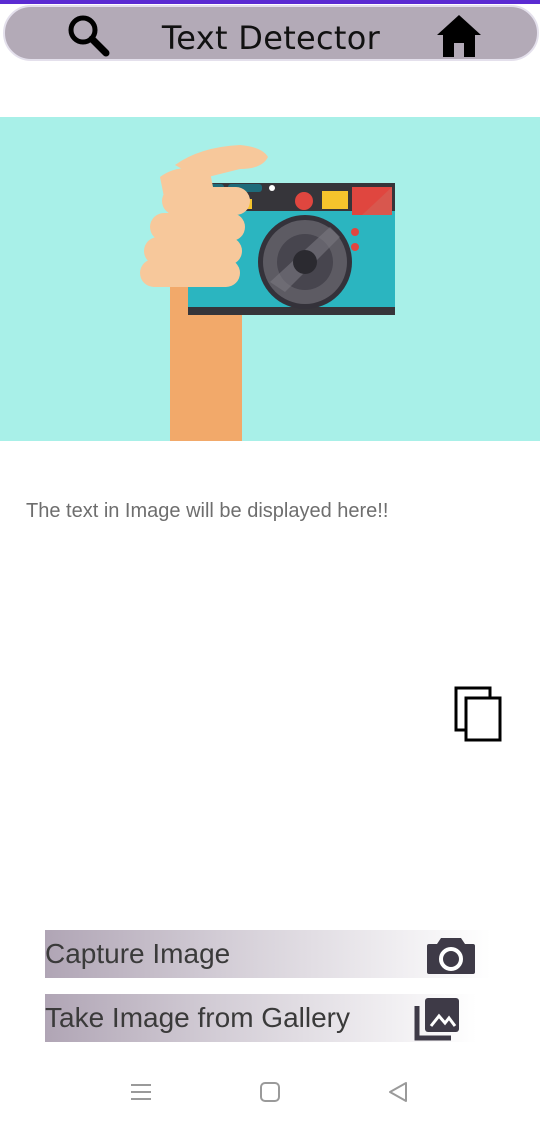 The image size is (540, 1124). What do you see at coordinates (398, 1092) in the screenshot?
I see `back-triangle-icon` at bounding box center [398, 1092].